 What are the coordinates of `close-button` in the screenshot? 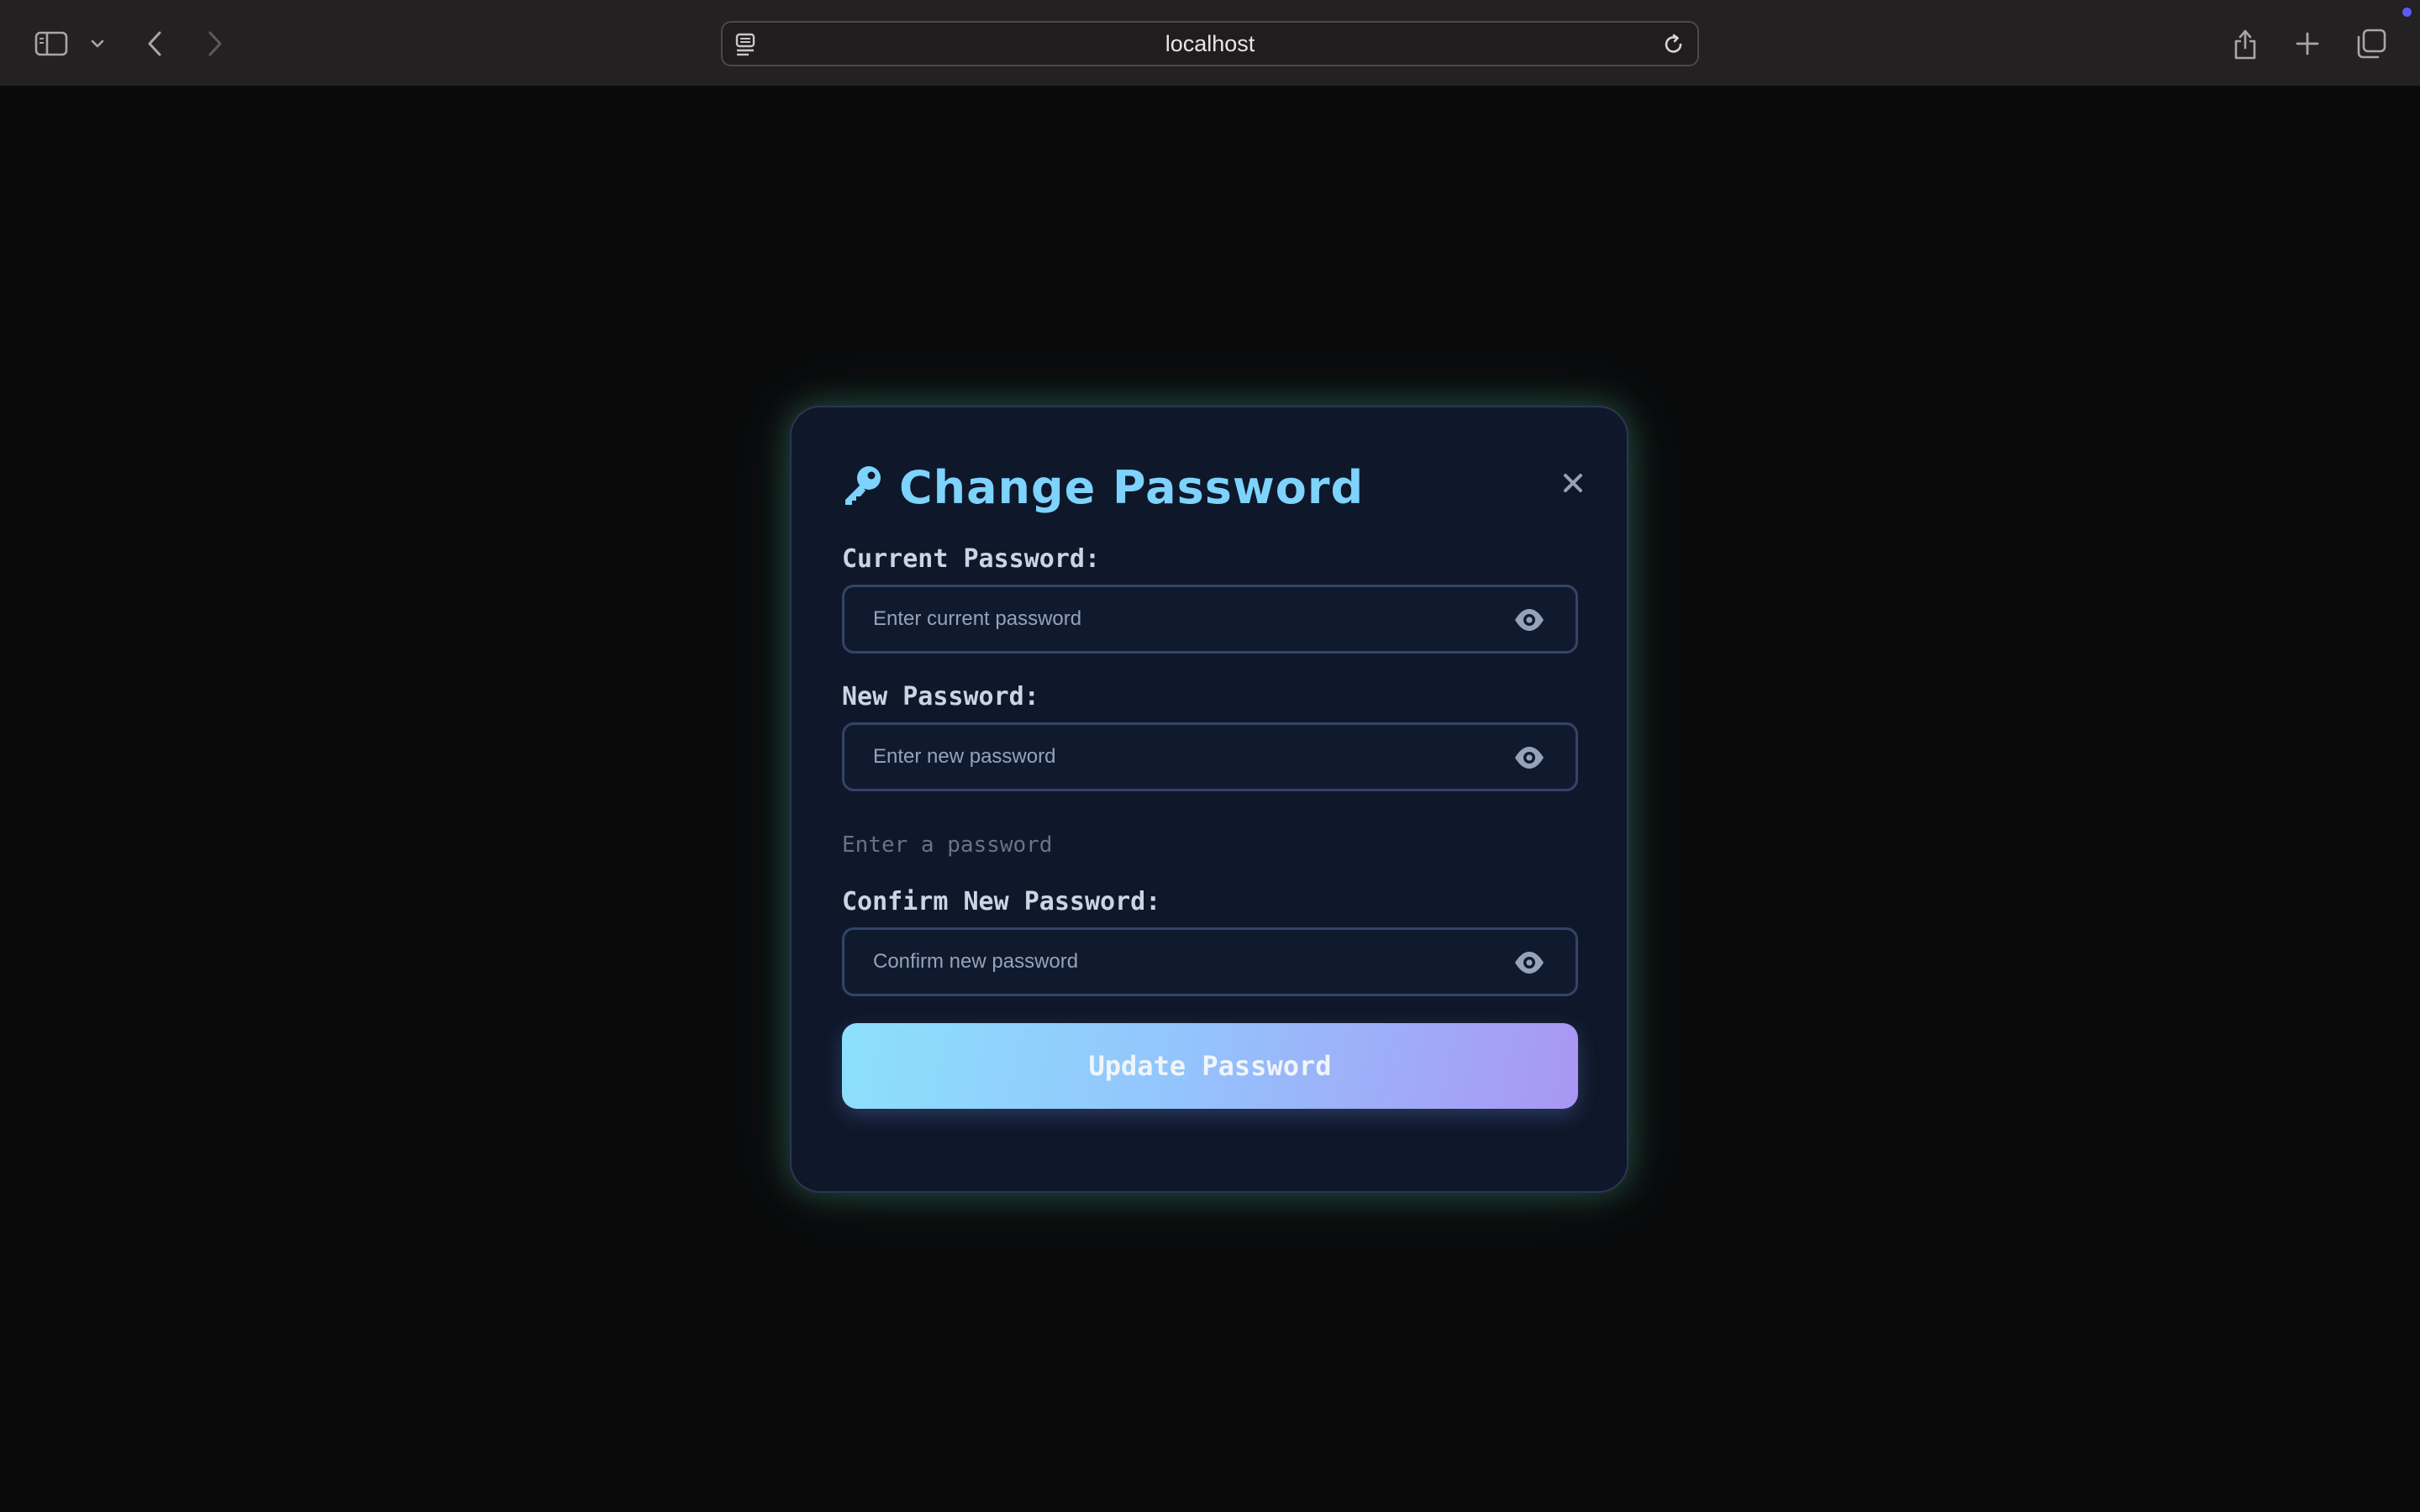 It's located at (1573, 483).